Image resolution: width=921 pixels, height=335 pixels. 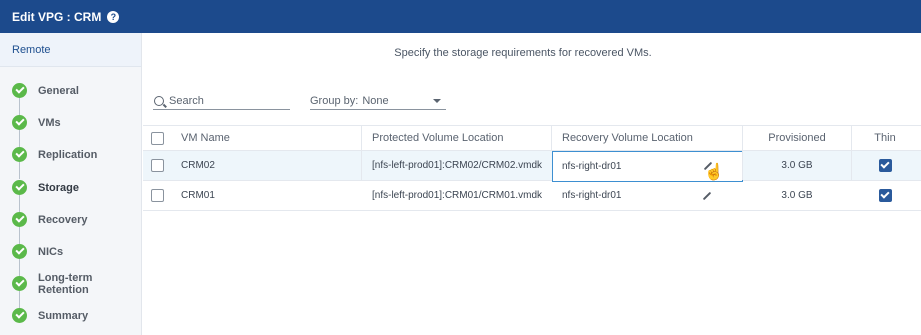 I want to click on sidebar-header: Remote, so click(x=70, y=50).